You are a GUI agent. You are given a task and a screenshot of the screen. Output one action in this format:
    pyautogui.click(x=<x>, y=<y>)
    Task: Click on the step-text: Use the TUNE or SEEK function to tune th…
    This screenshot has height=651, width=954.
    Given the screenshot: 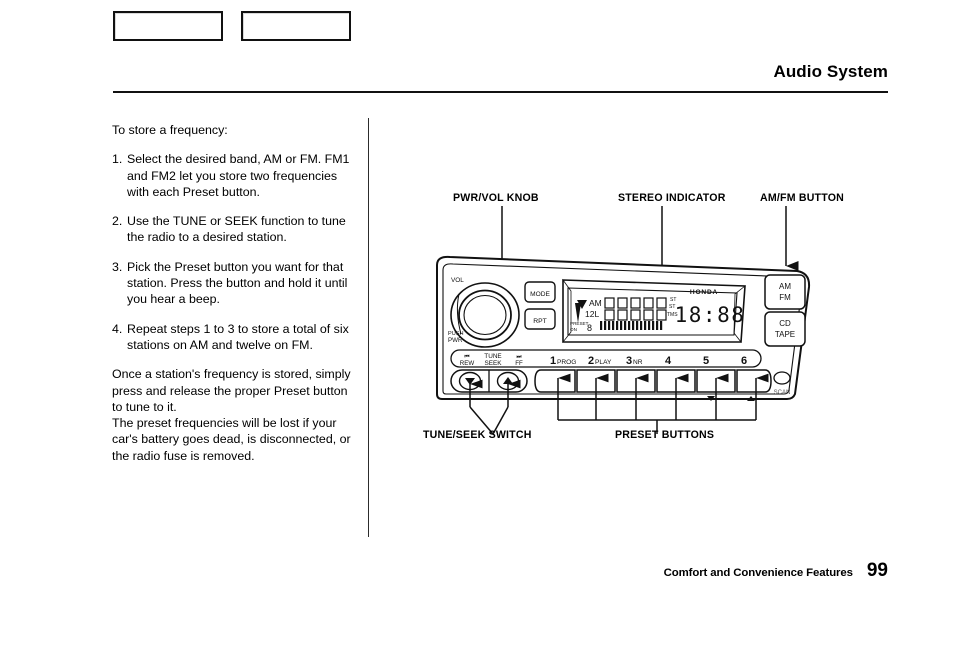 What is the action you would take?
    pyautogui.click(x=236, y=229)
    